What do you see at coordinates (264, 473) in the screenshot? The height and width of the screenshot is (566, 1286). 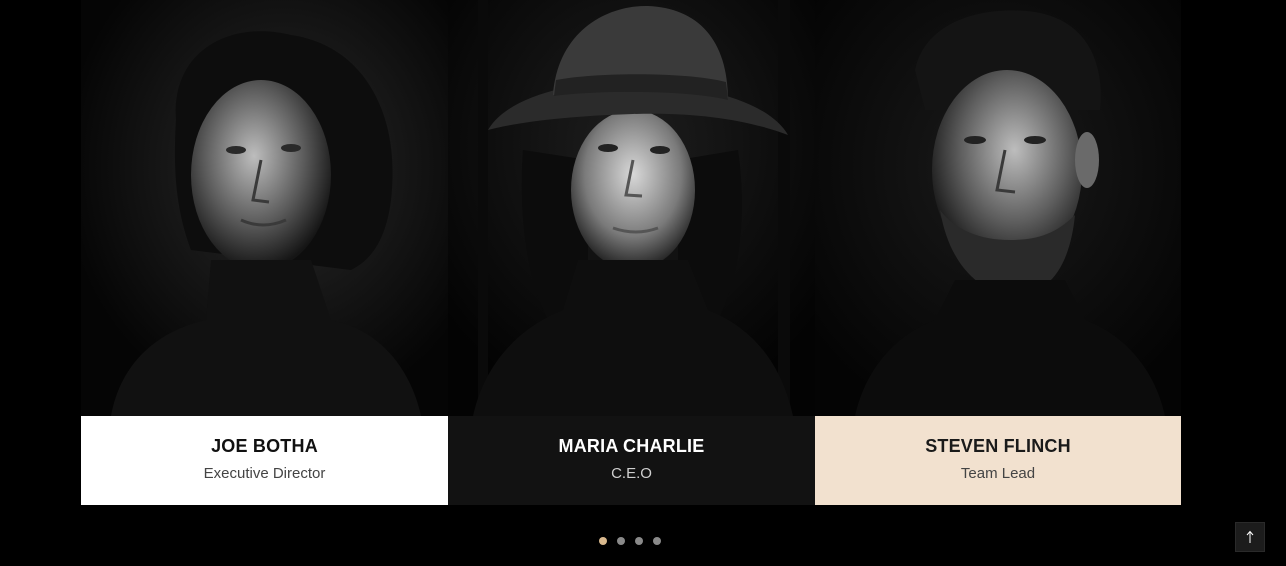 I see `member-role: Executive Director` at bounding box center [264, 473].